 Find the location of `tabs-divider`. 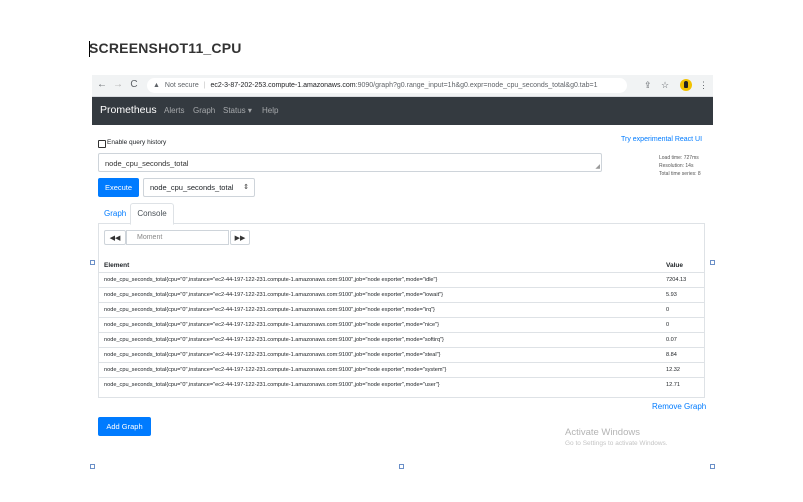

tabs-divider is located at coordinates (401, 223).